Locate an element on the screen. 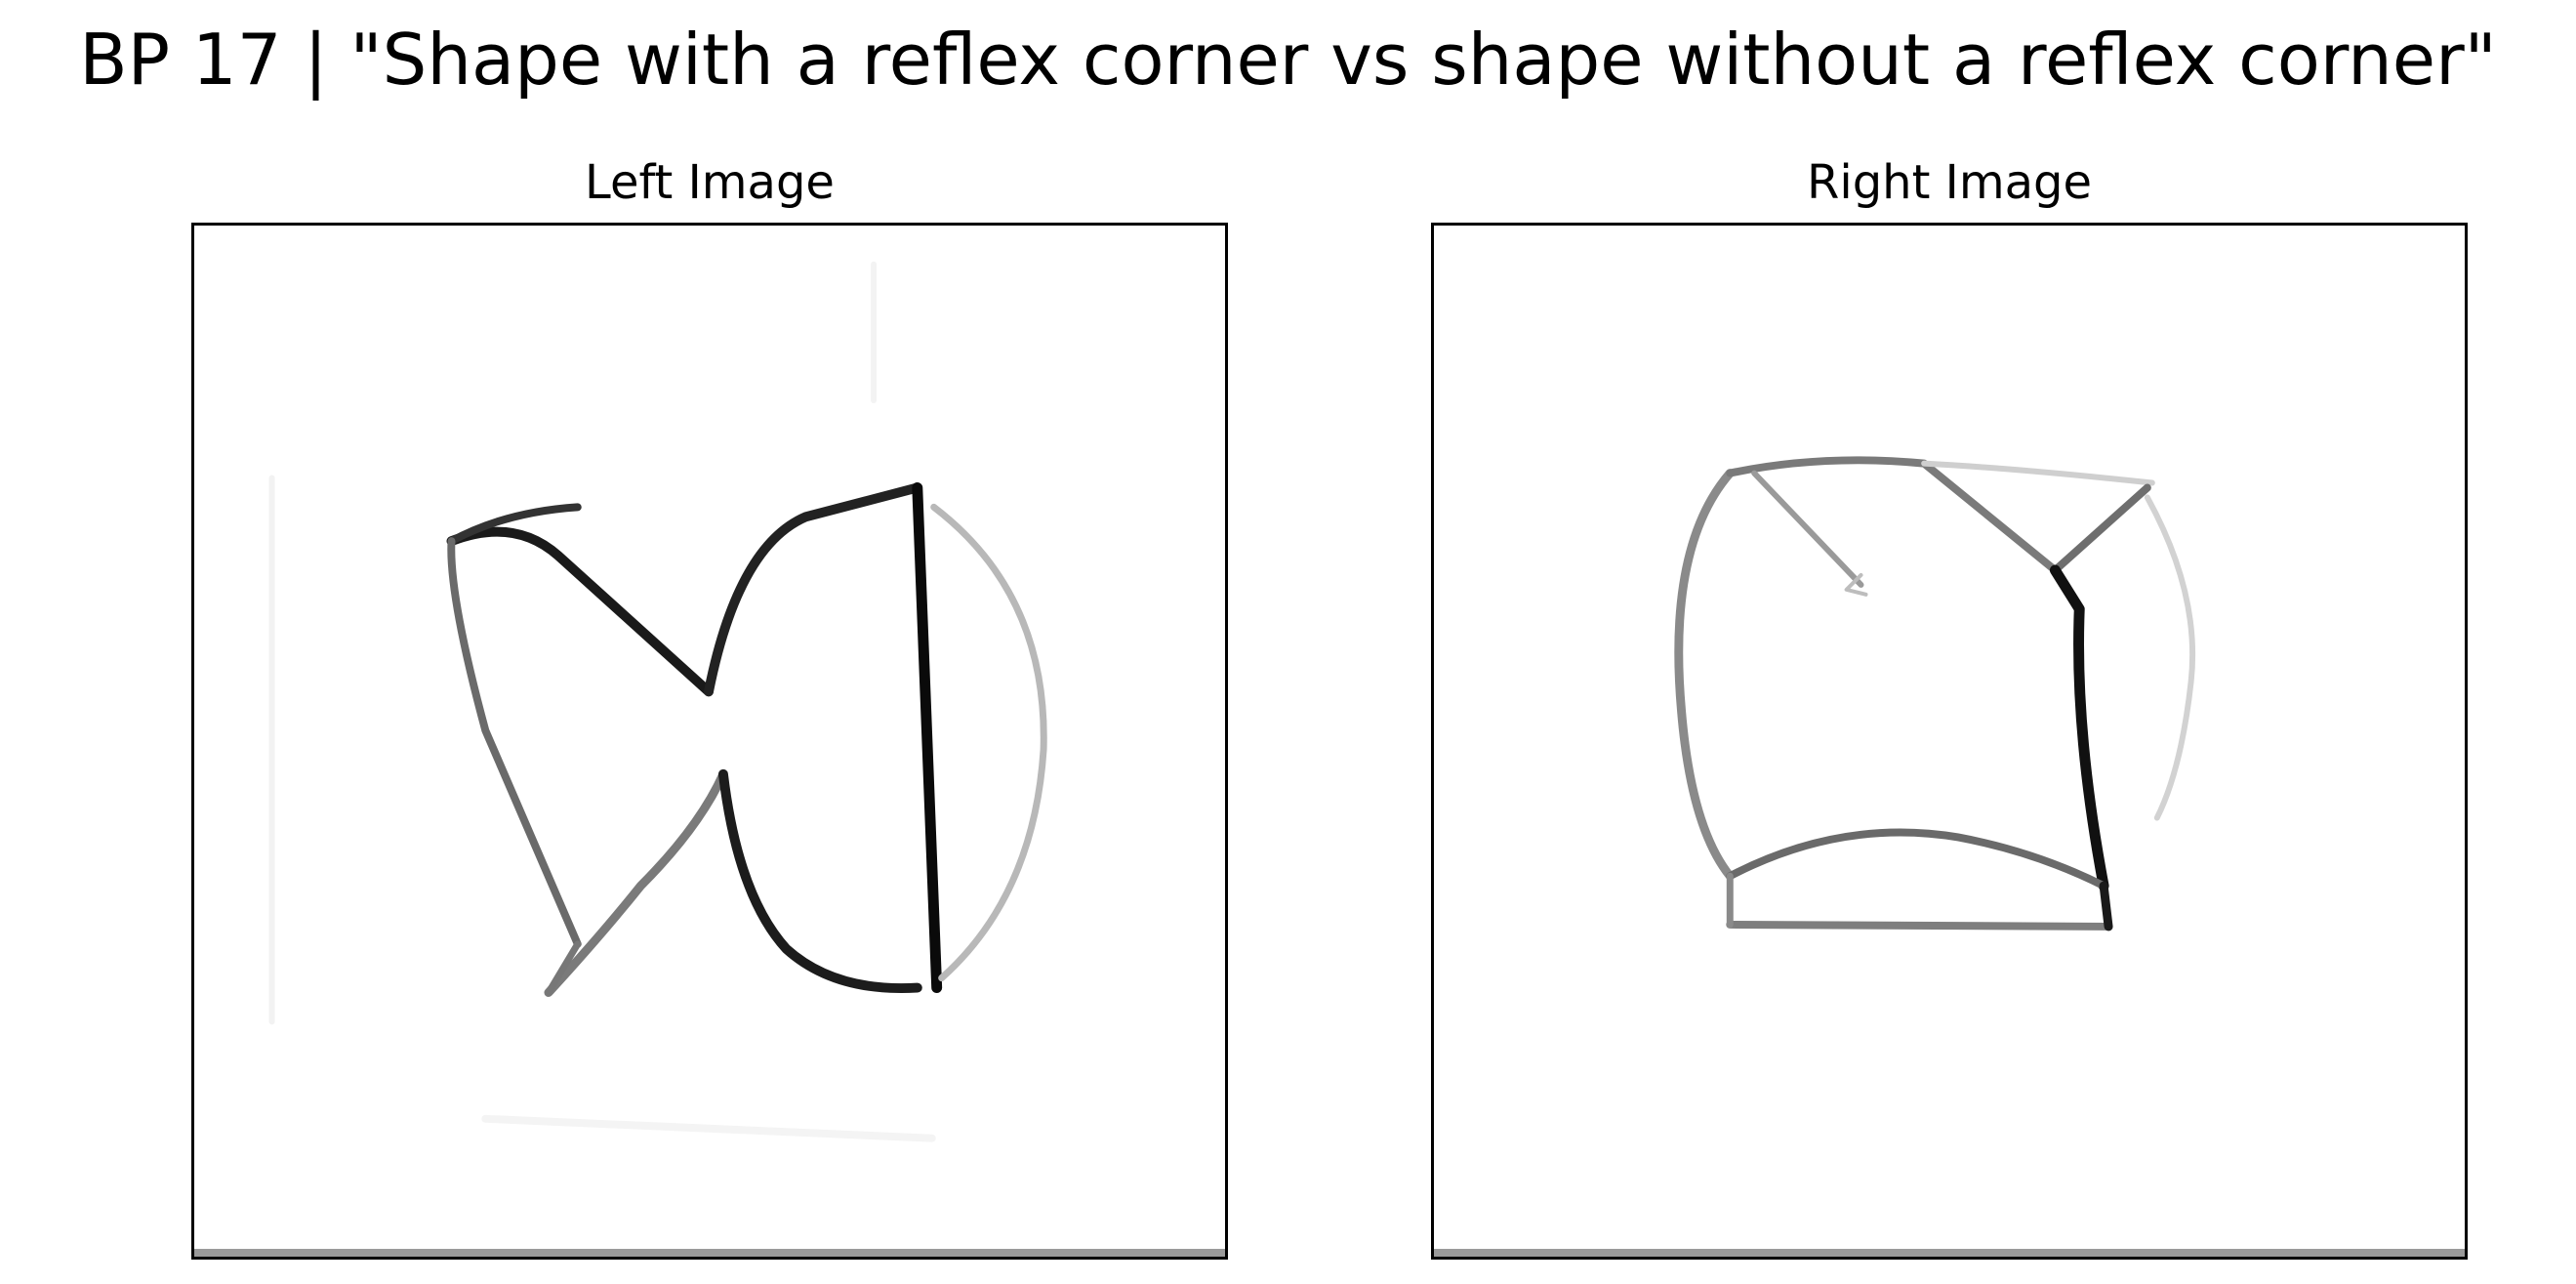  left-wedge-bottom-edge is located at coordinates (636, 883).